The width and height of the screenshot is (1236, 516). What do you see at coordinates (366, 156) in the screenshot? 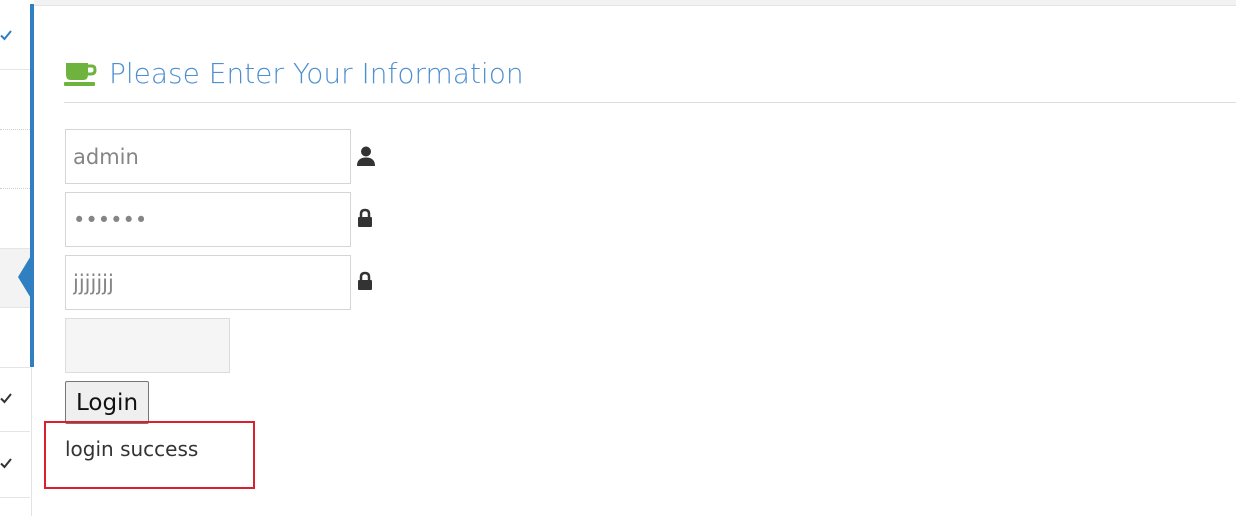
I see `user-icon` at bounding box center [366, 156].